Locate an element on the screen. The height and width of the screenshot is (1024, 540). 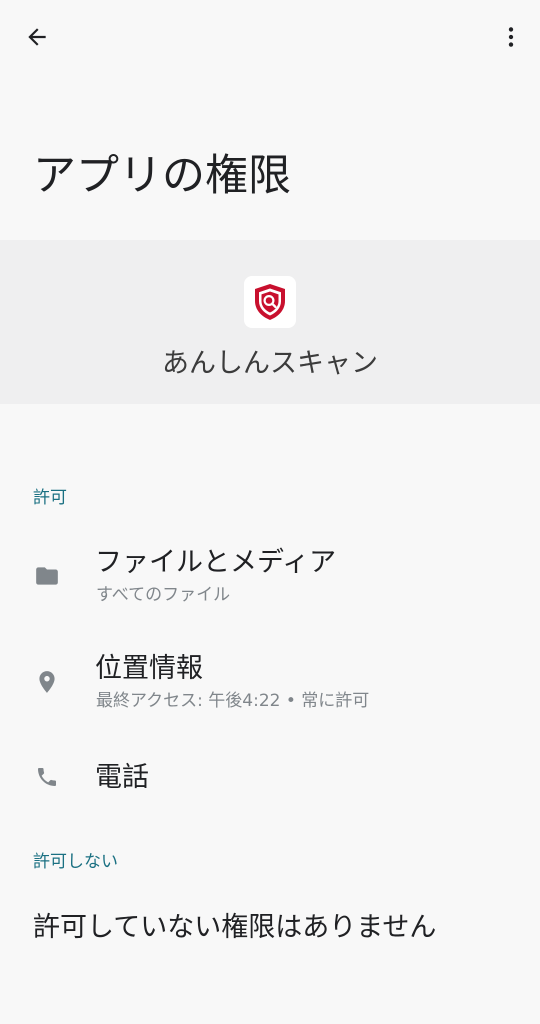
no-denied-permissions-text: 許可していない権限はありません is located at coordinates (235, 927).